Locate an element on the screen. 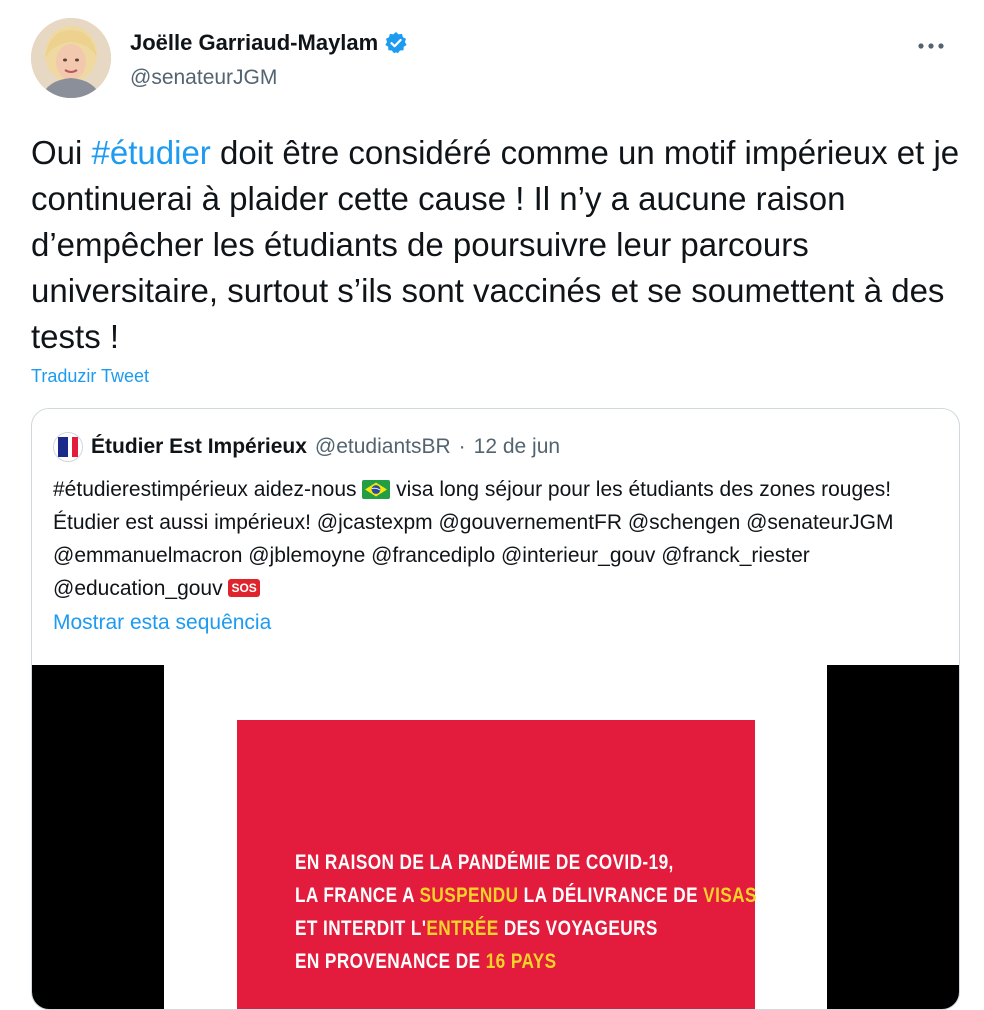 The width and height of the screenshot is (984, 1010). quoted-avatar is located at coordinates (68, 447).